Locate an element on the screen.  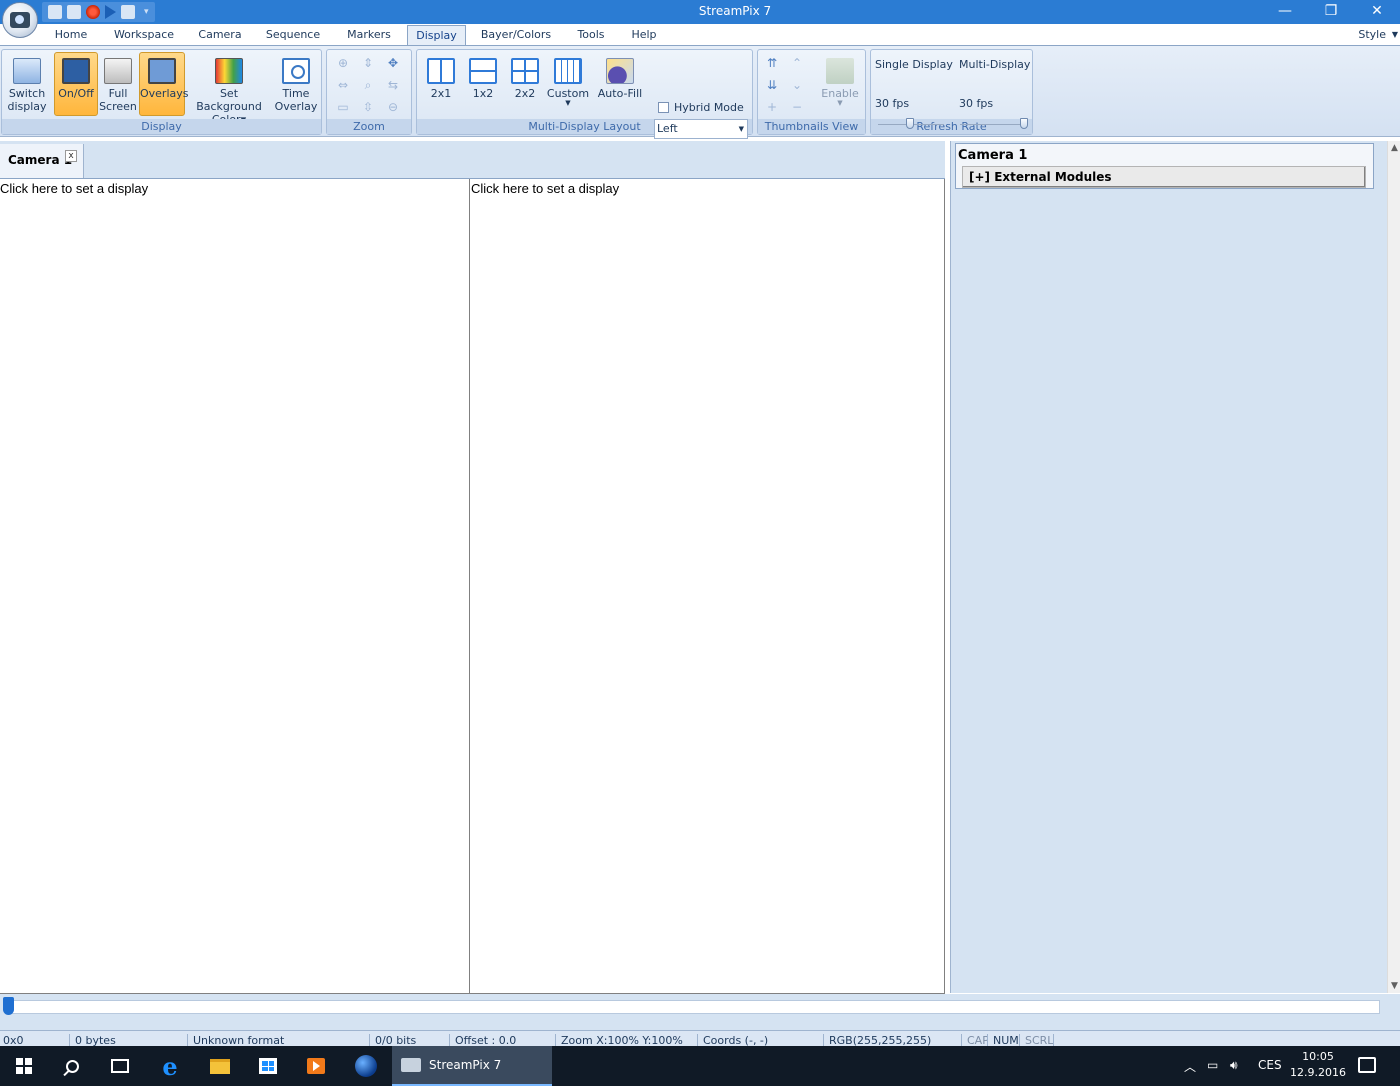
magnifier-icon: ⌕ is located at coordinates (368, 85).